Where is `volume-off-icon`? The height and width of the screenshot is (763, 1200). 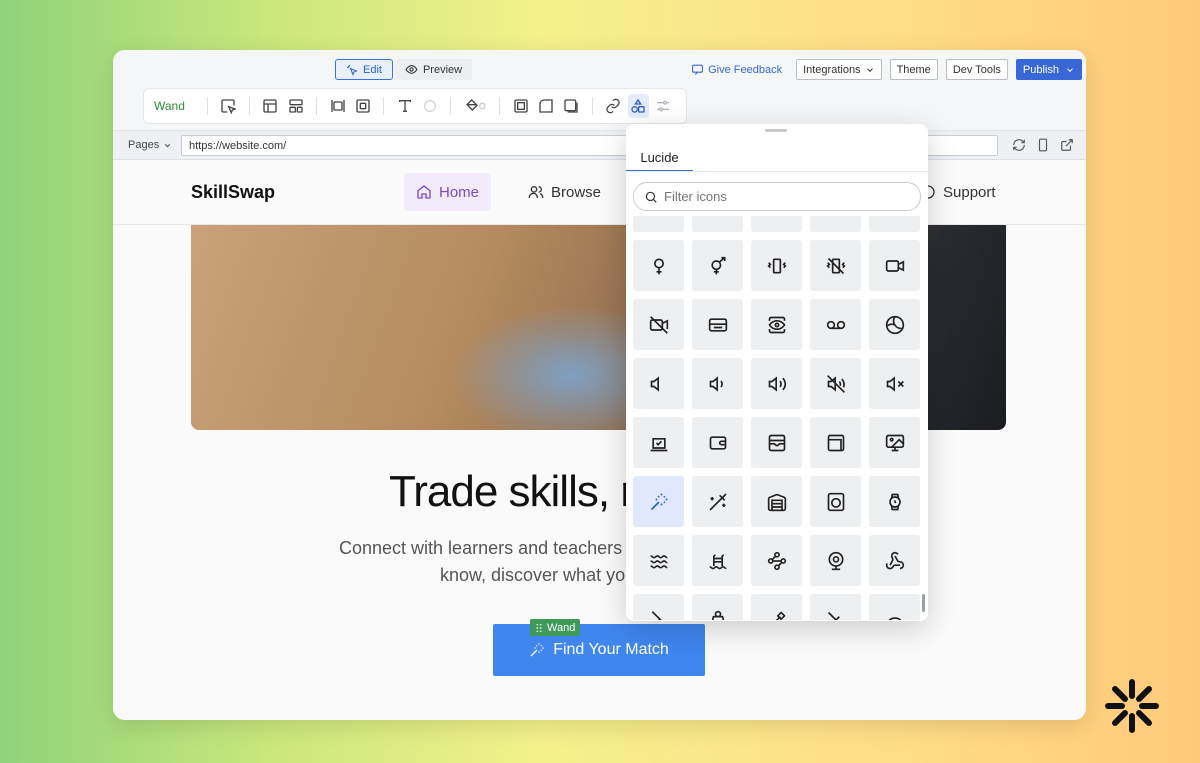
volume-off-icon is located at coordinates (835, 383).